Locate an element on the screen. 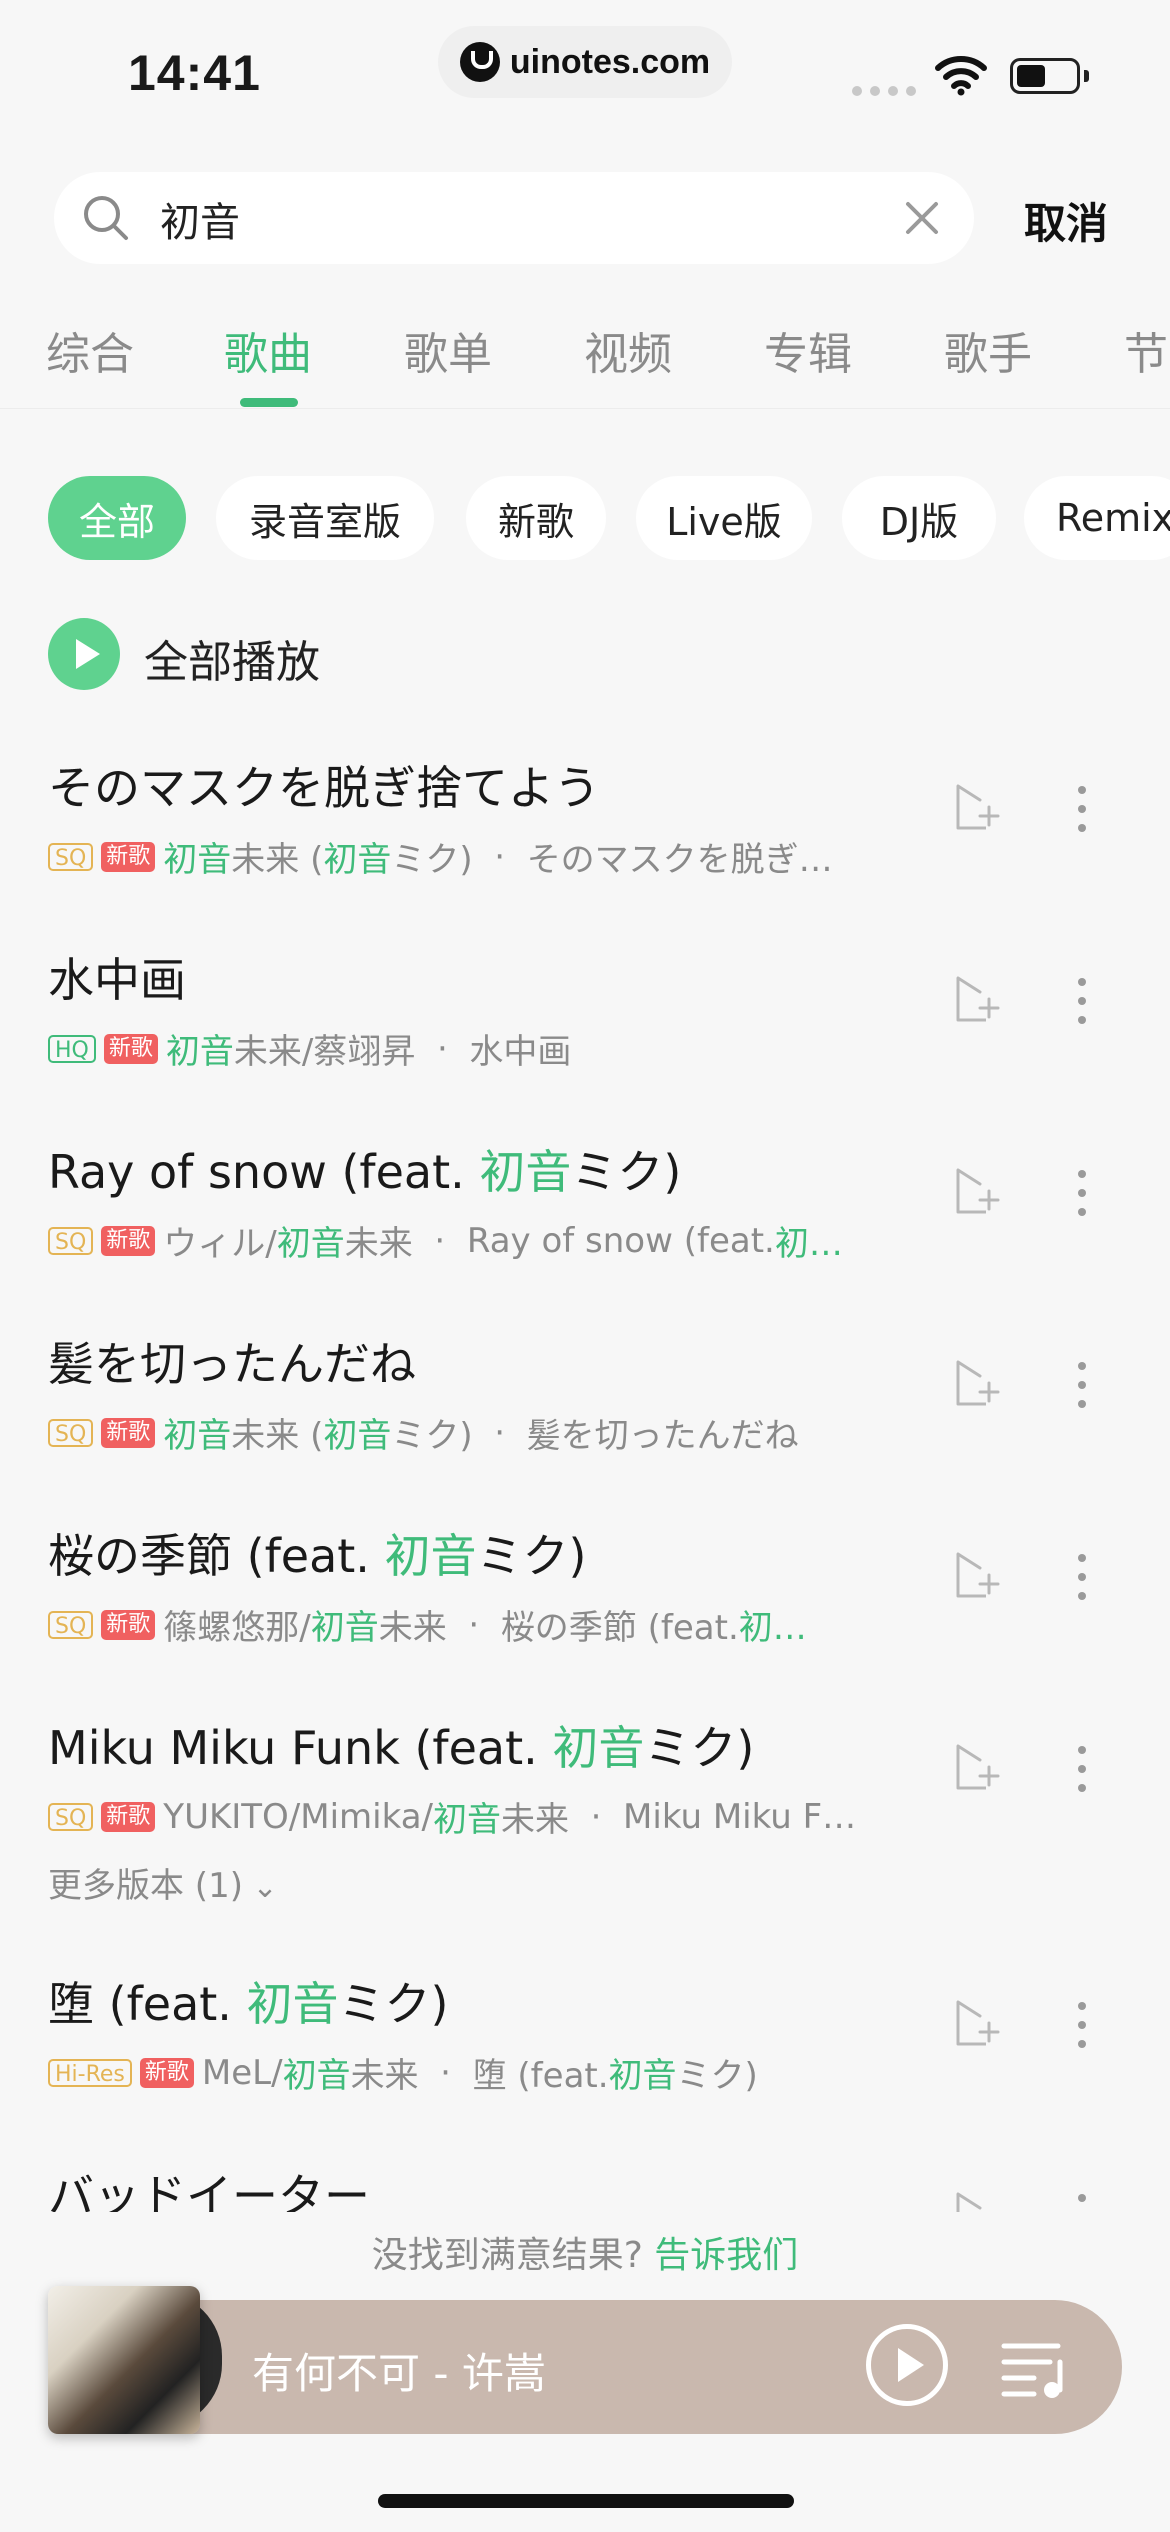  filter-chip-new: 新歌 is located at coordinates (536, 518).